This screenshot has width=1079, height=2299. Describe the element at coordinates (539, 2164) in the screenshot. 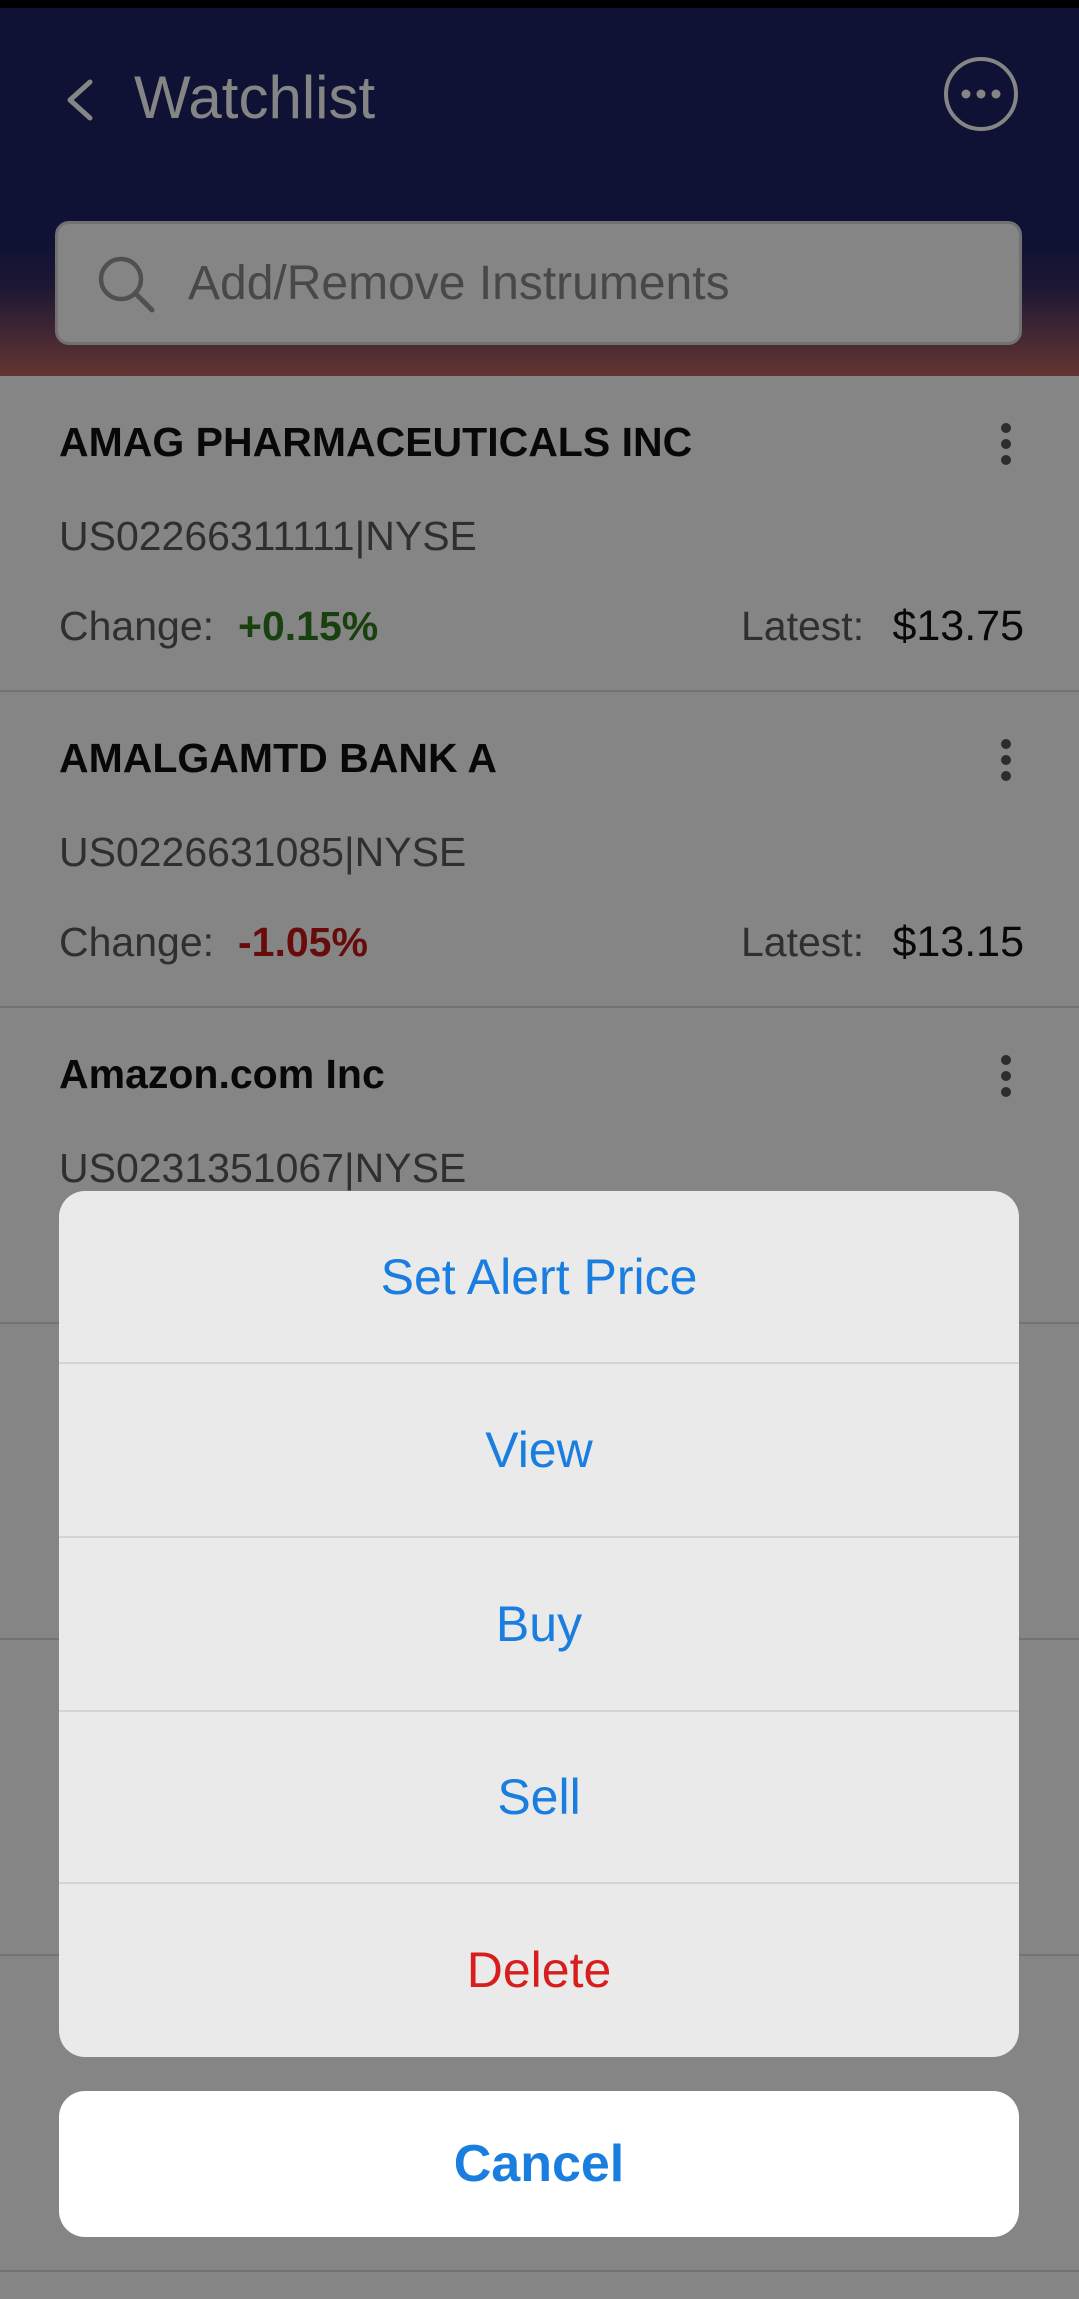

I see `cancel-button: Cancel` at that location.